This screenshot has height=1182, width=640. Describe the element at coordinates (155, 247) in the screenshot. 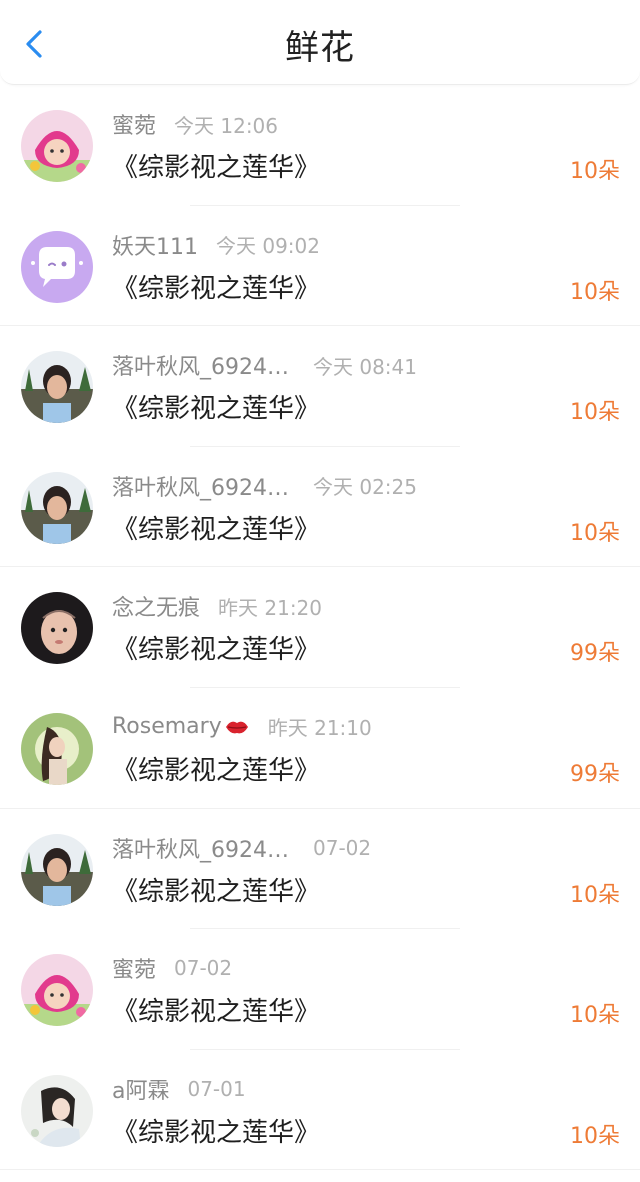

I see `sender-name: 妖天111` at that location.